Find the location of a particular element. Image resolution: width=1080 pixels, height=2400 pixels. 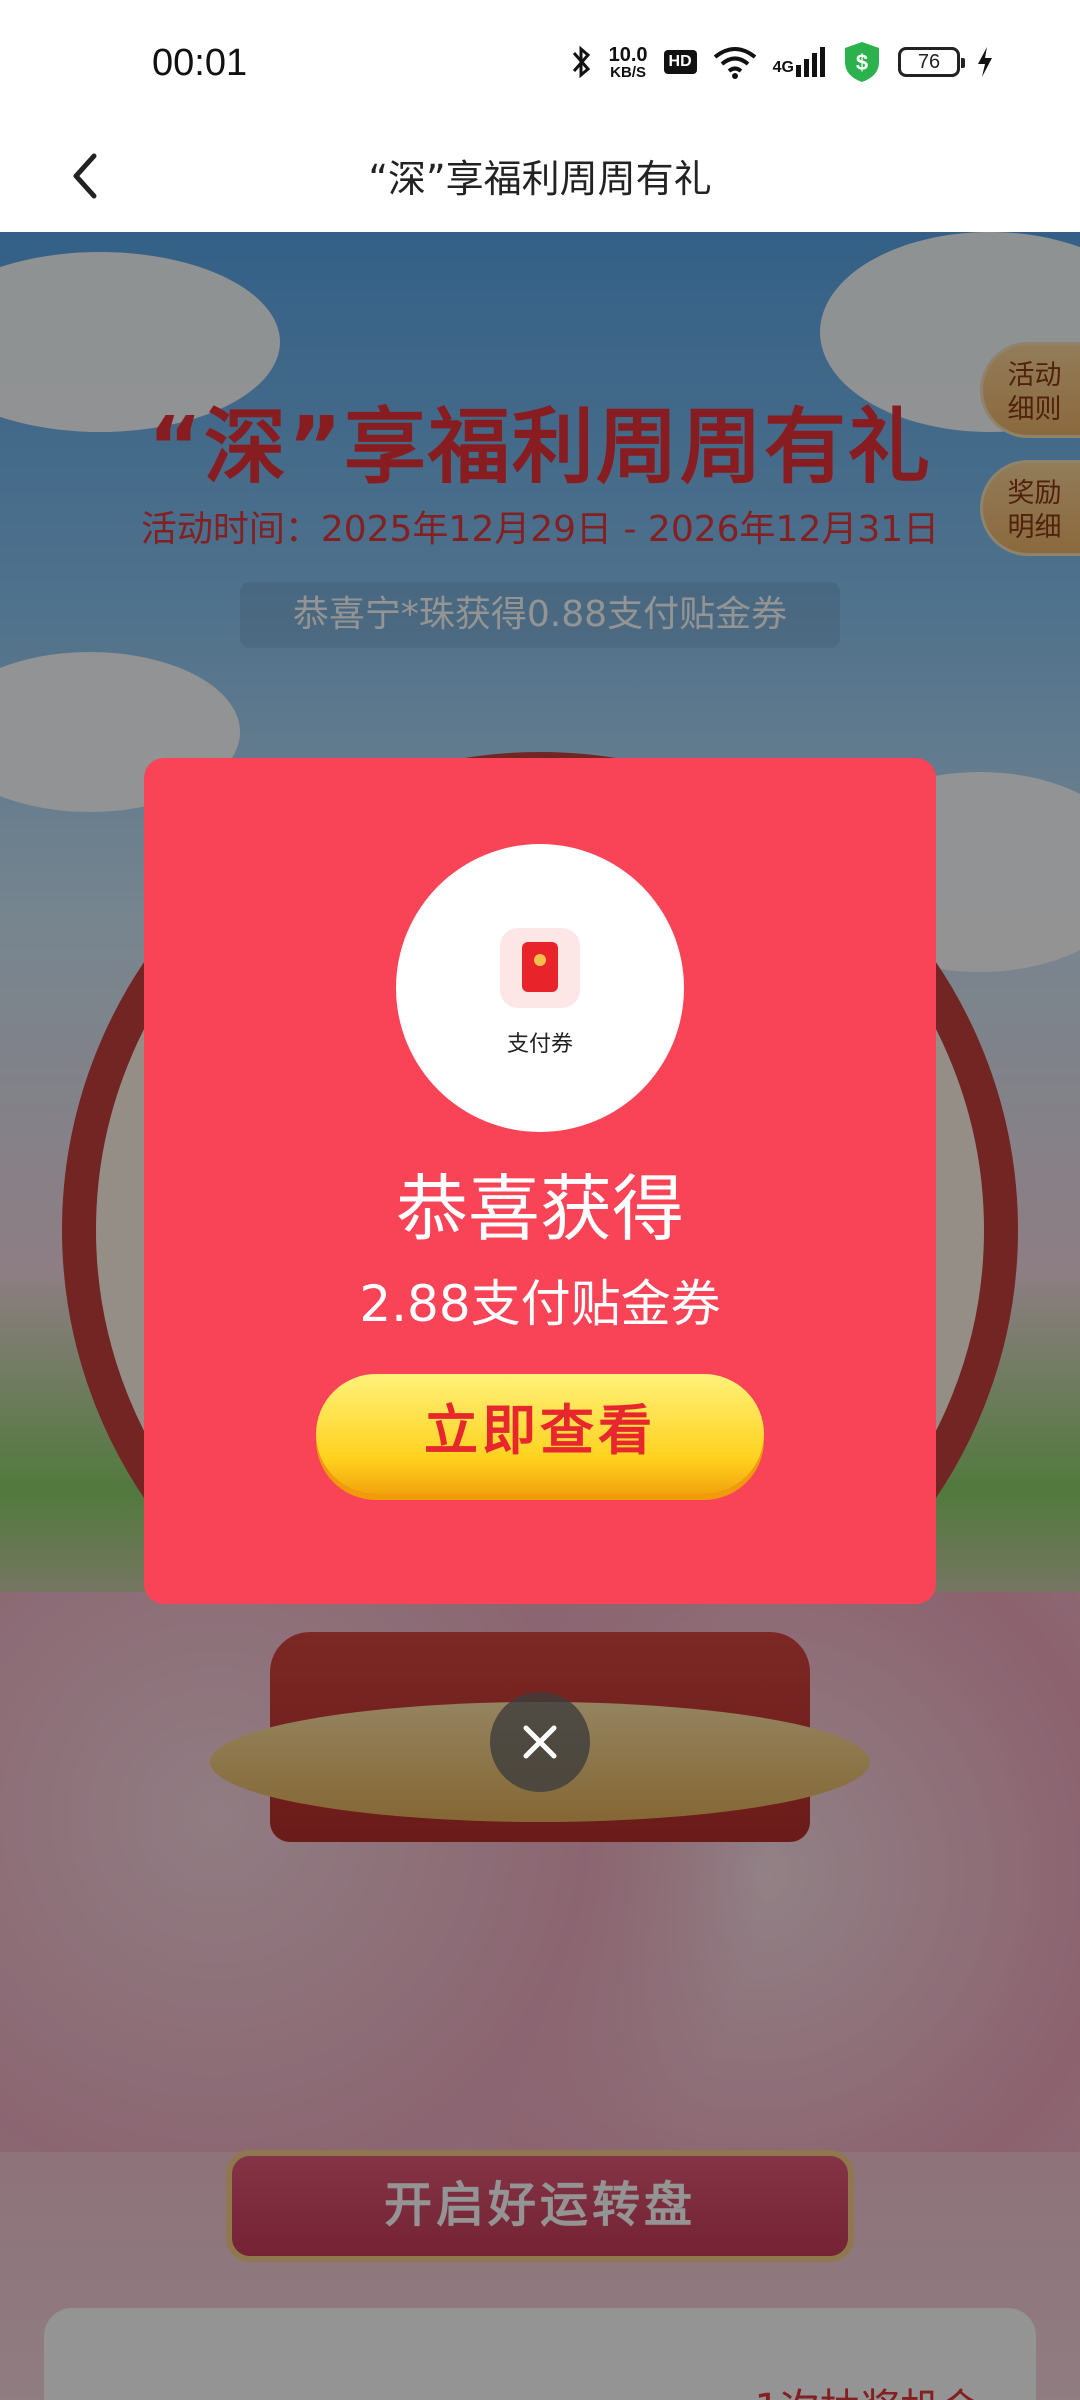

charging-icon is located at coordinates (985, 62).